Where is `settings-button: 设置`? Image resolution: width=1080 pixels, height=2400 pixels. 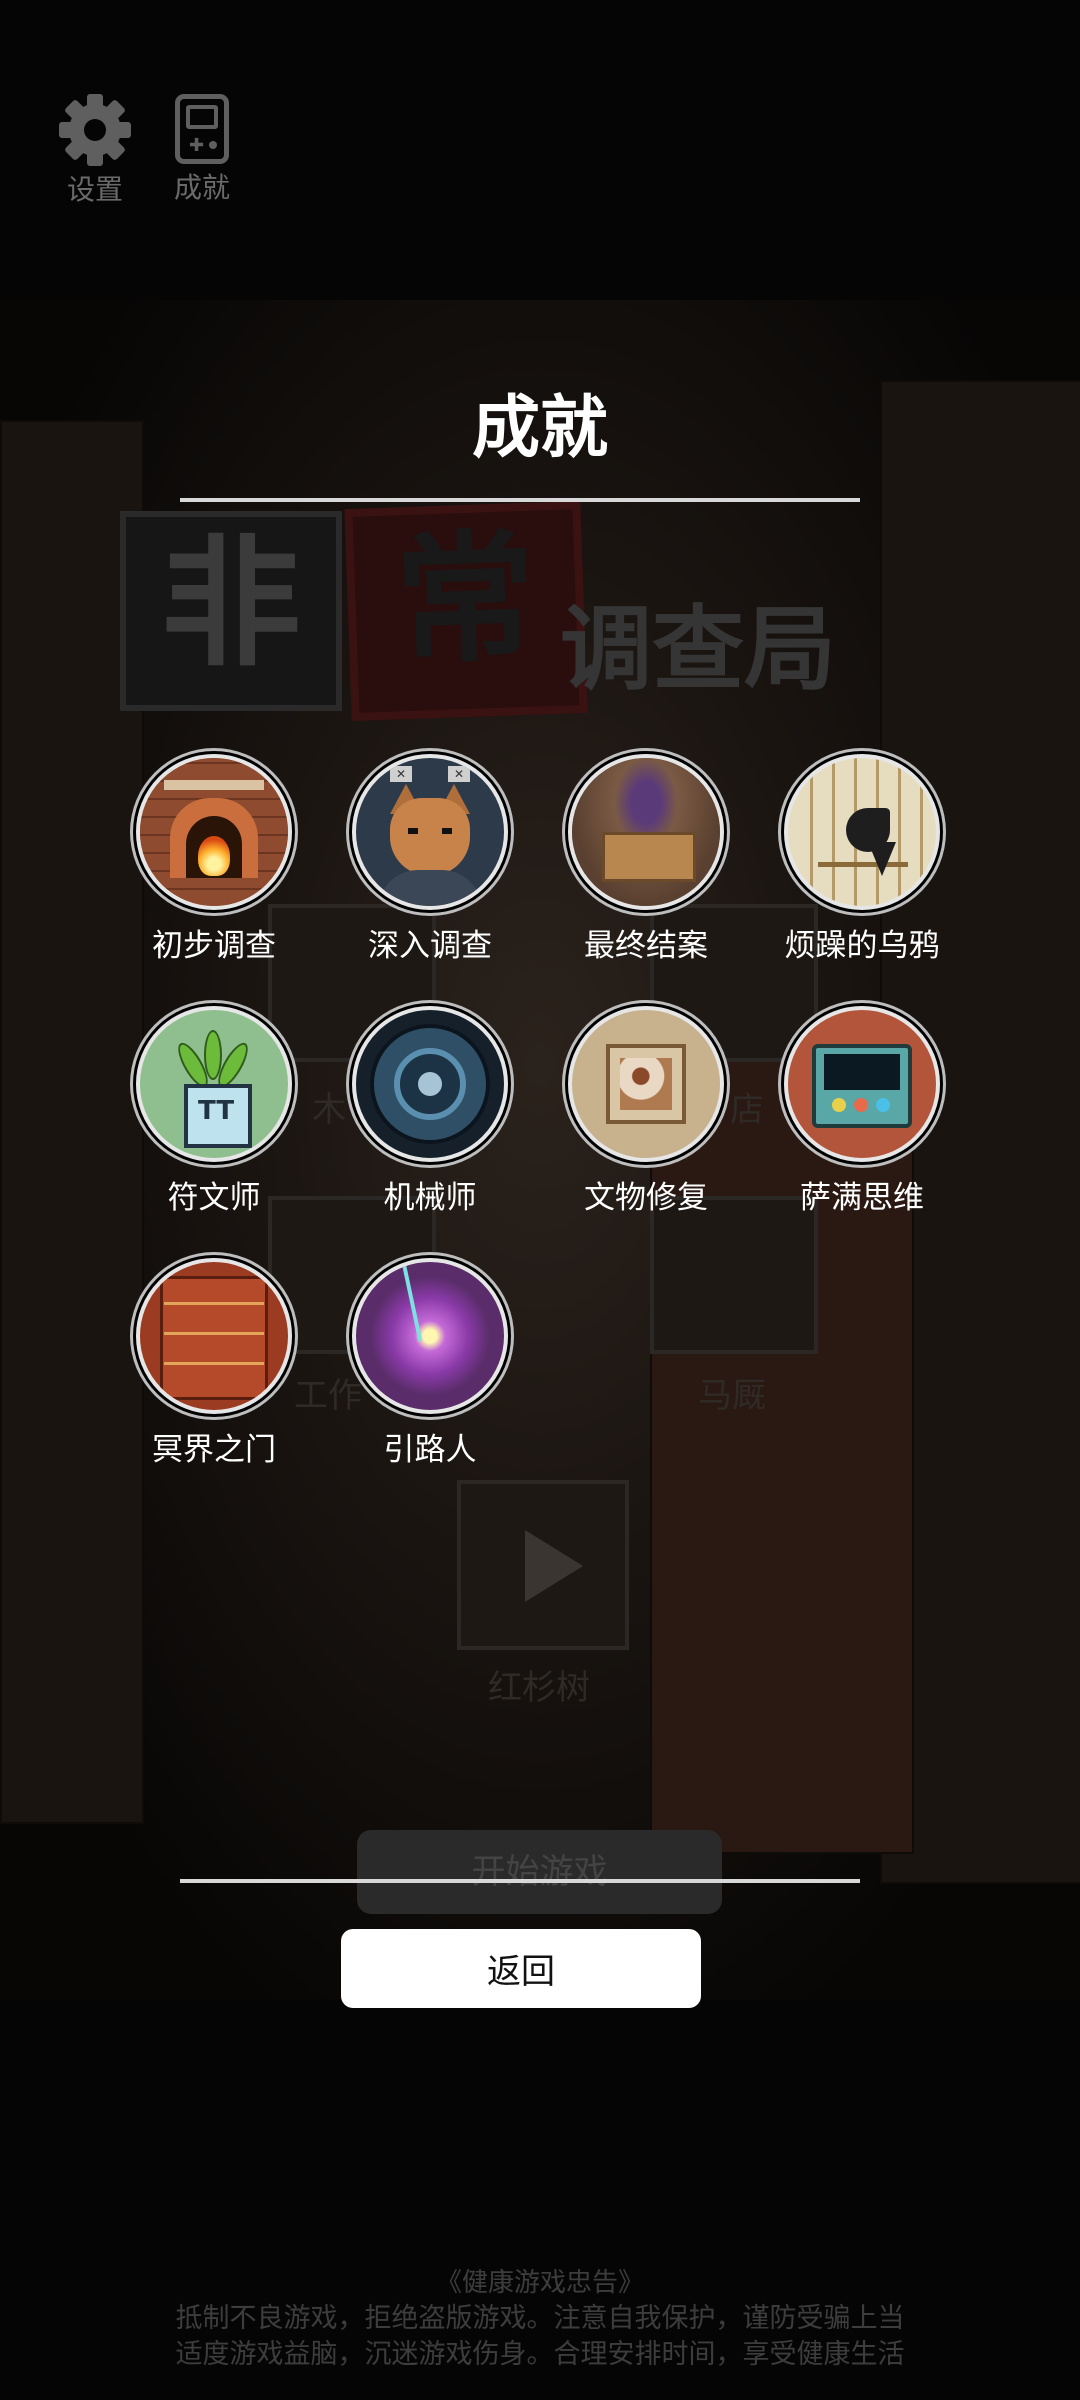 settings-button: 设置 is located at coordinates (95, 151).